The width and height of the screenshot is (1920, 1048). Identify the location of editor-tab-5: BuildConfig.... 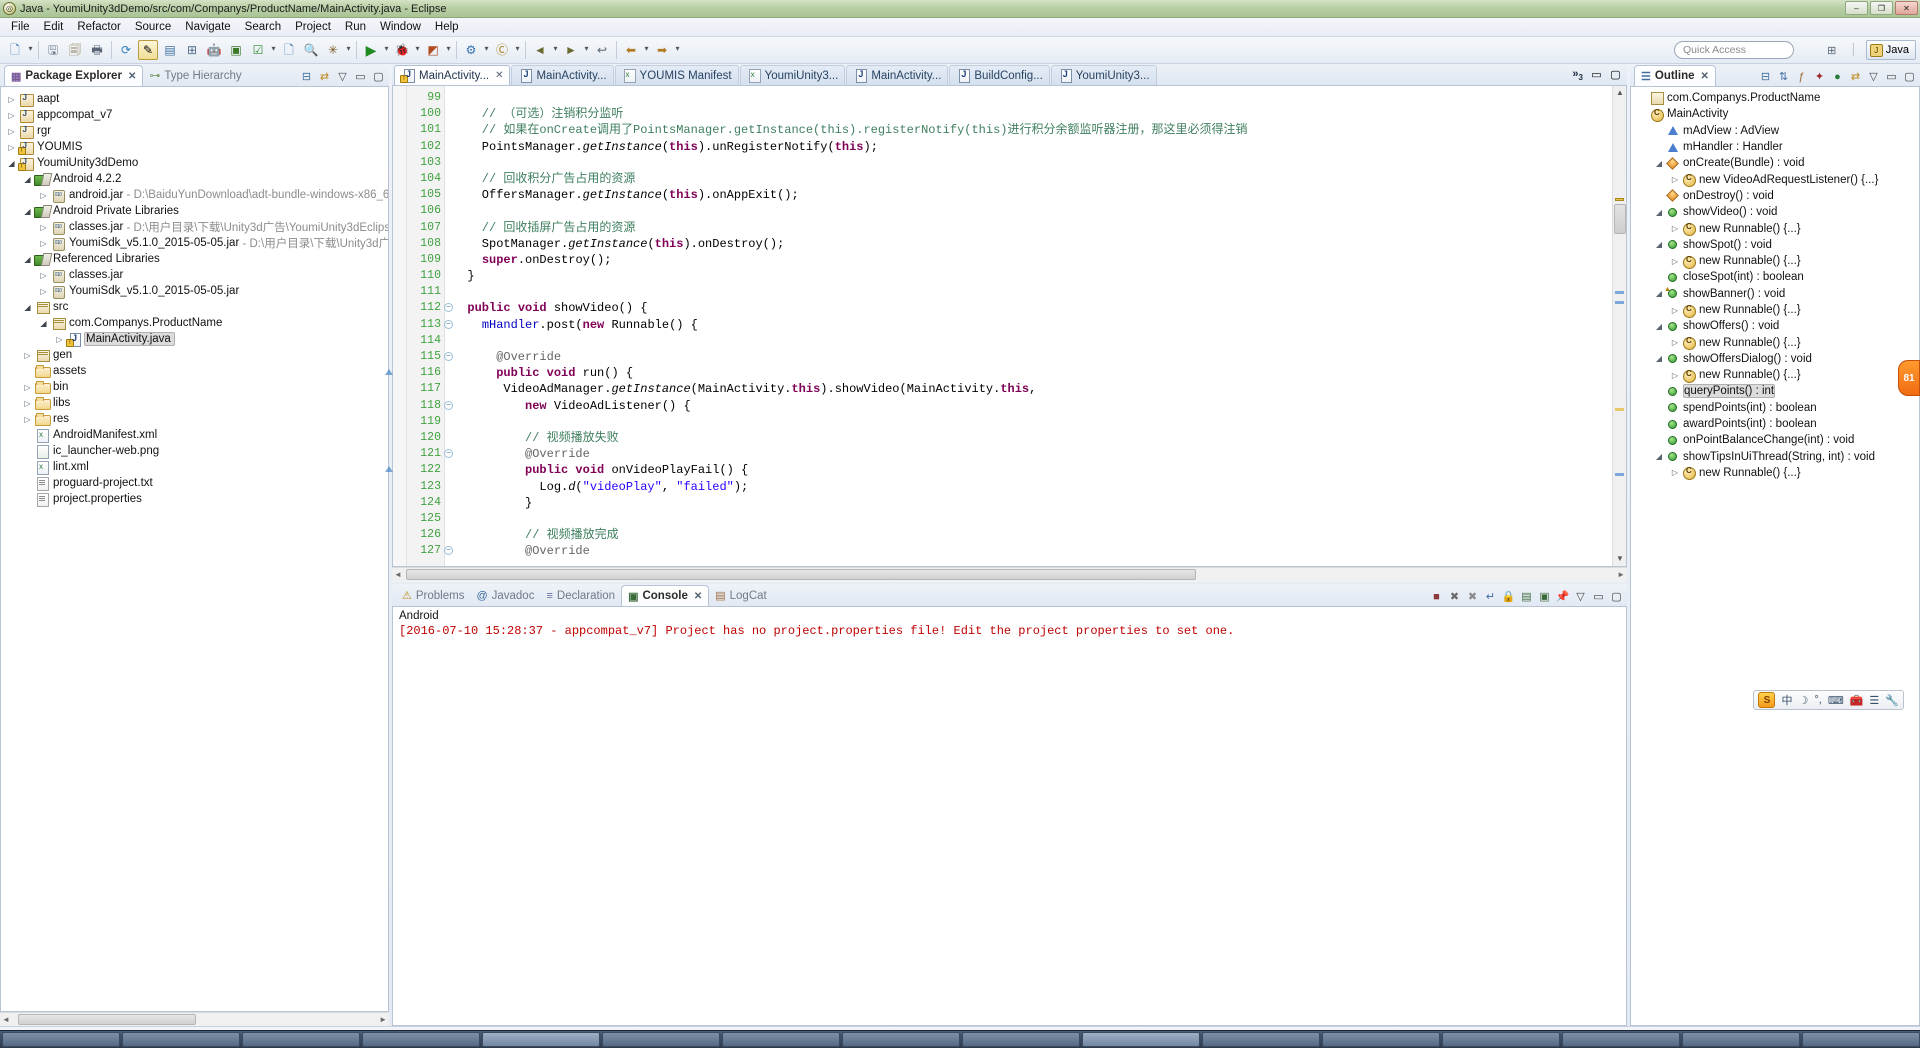
(999, 75).